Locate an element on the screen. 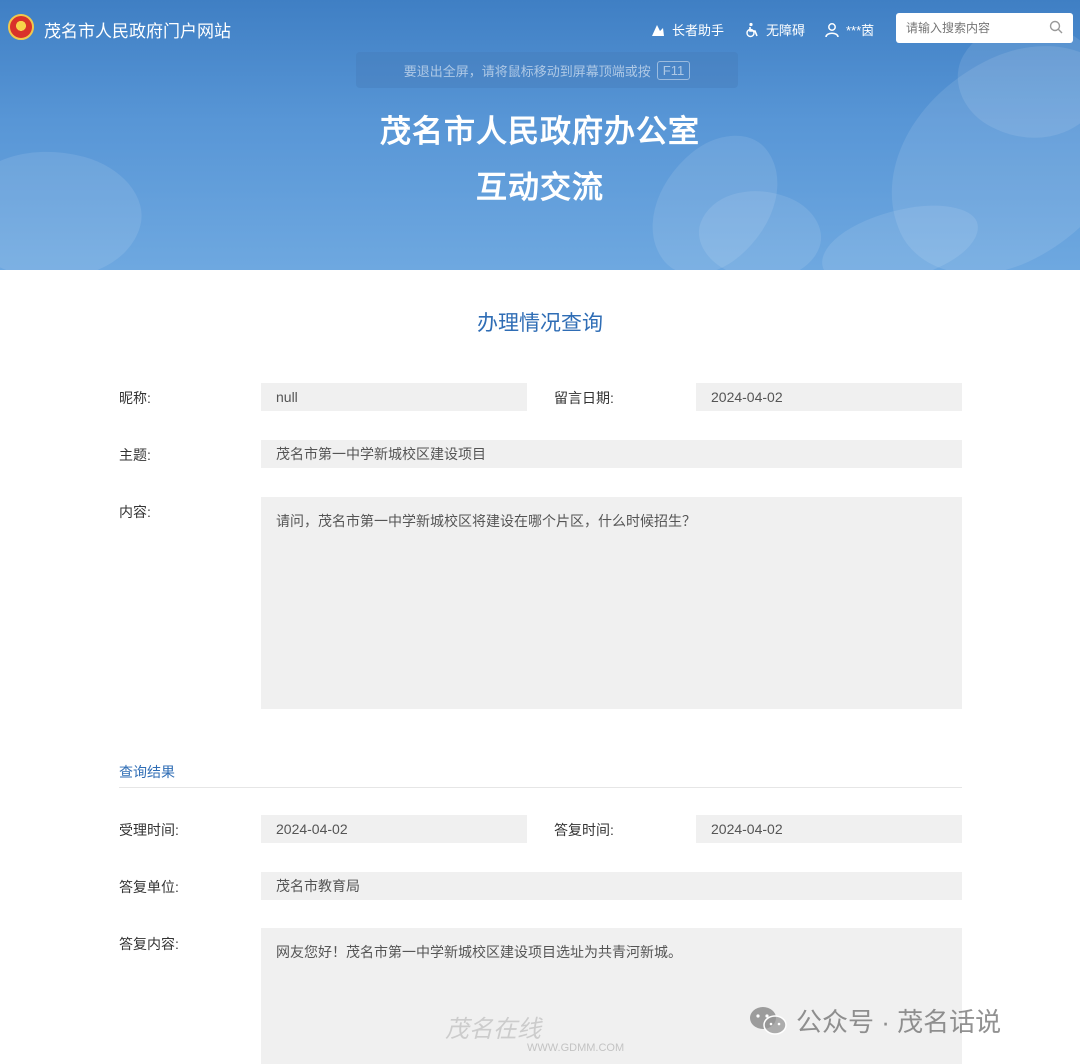 This screenshot has height=1064, width=1080. message-date-field: 2024-04-02 is located at coordinates (829, 397).